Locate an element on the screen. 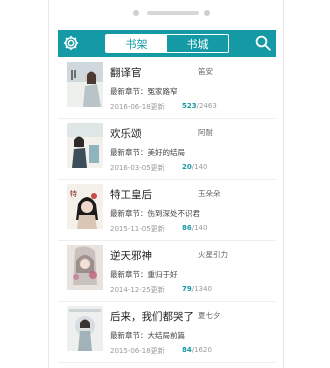 The height and width of the screenshot is (368, 330). speaker-slot is located at coordinates (173, 13).